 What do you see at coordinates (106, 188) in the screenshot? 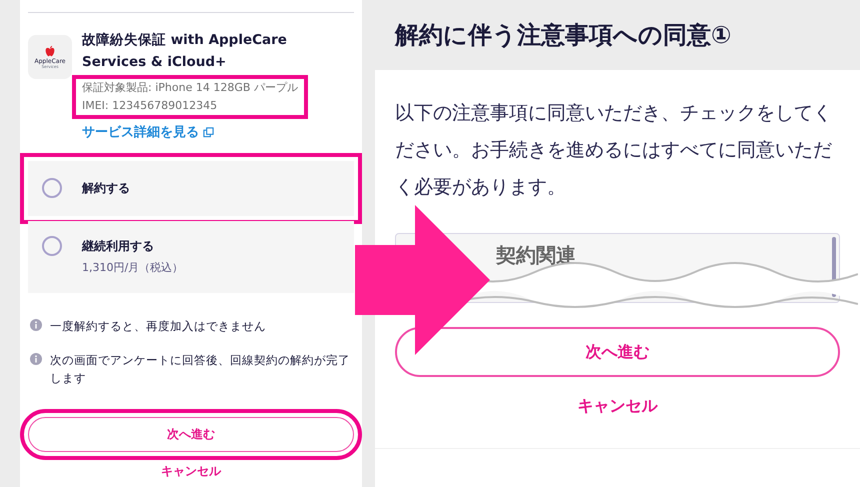
I see `option-label: 解約する` at bounding box center [106, 188].